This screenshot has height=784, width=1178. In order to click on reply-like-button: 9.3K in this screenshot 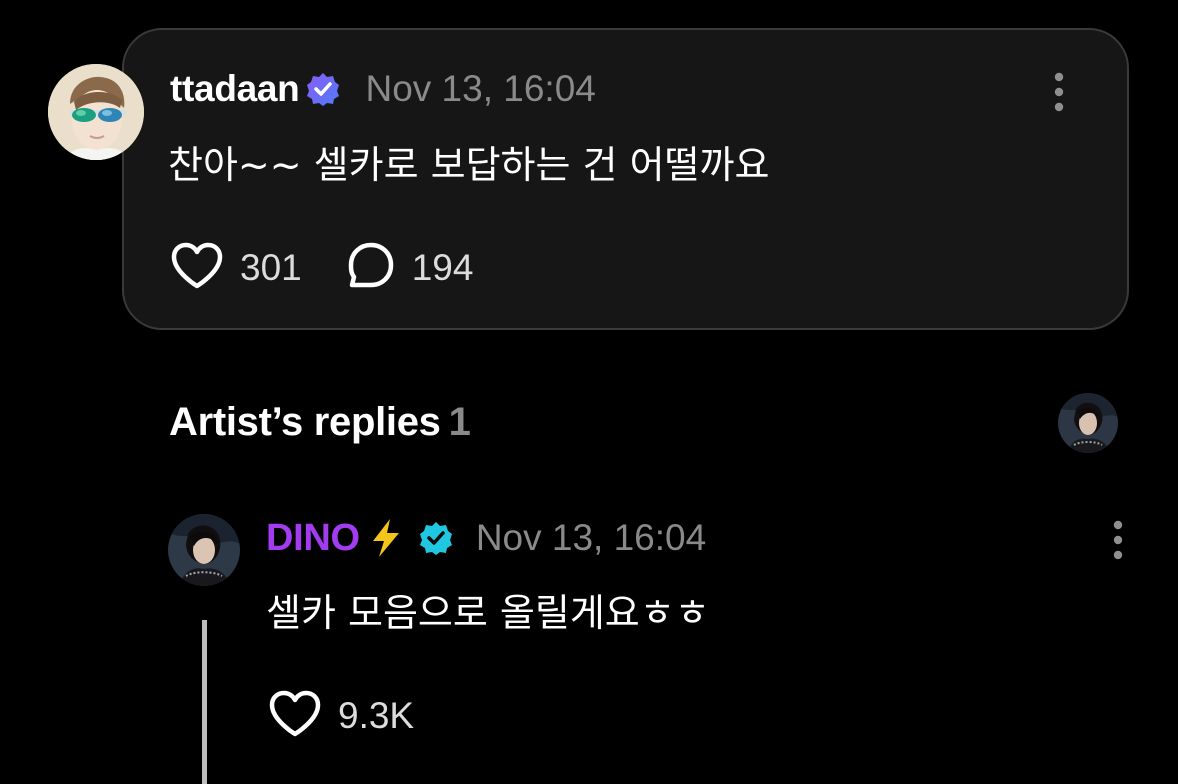, I will do `click(341, 716)`.